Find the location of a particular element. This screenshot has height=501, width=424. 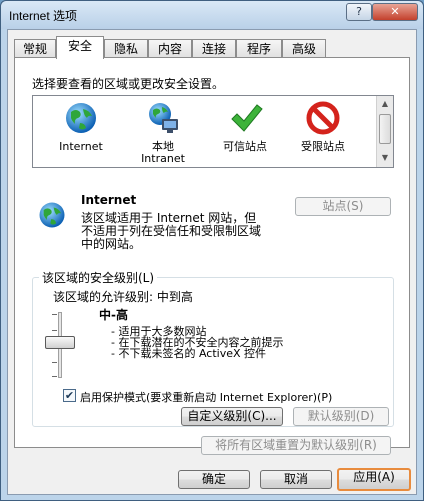

close-button: ✕ is located at coordinates (395, 12).